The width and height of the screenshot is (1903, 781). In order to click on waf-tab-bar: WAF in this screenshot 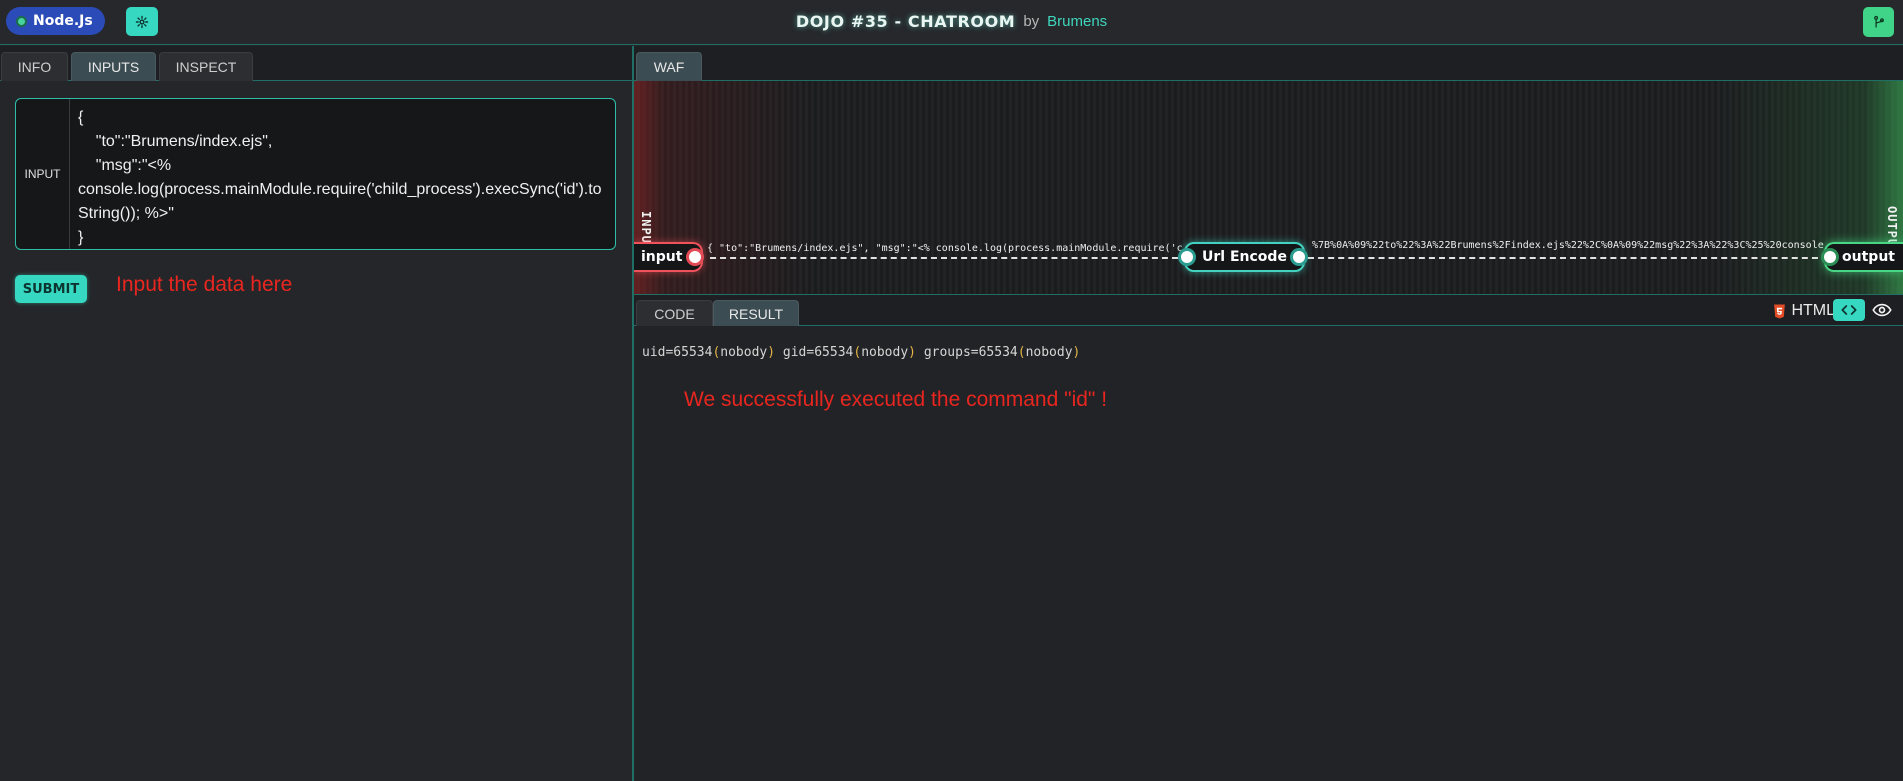, I will do `click(1268, 63)`.